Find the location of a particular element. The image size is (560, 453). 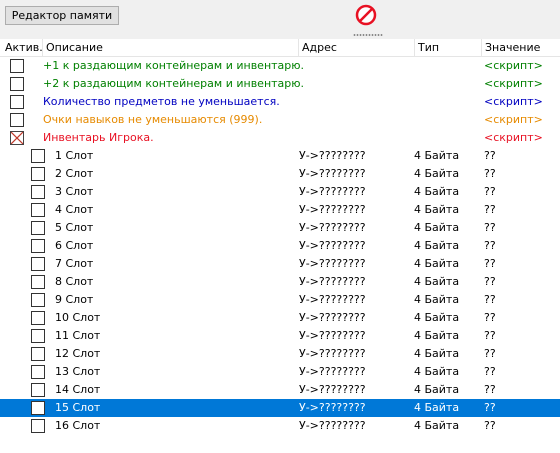

memory-editor-button: Редактор памяти is located at coordinates (62, 15).